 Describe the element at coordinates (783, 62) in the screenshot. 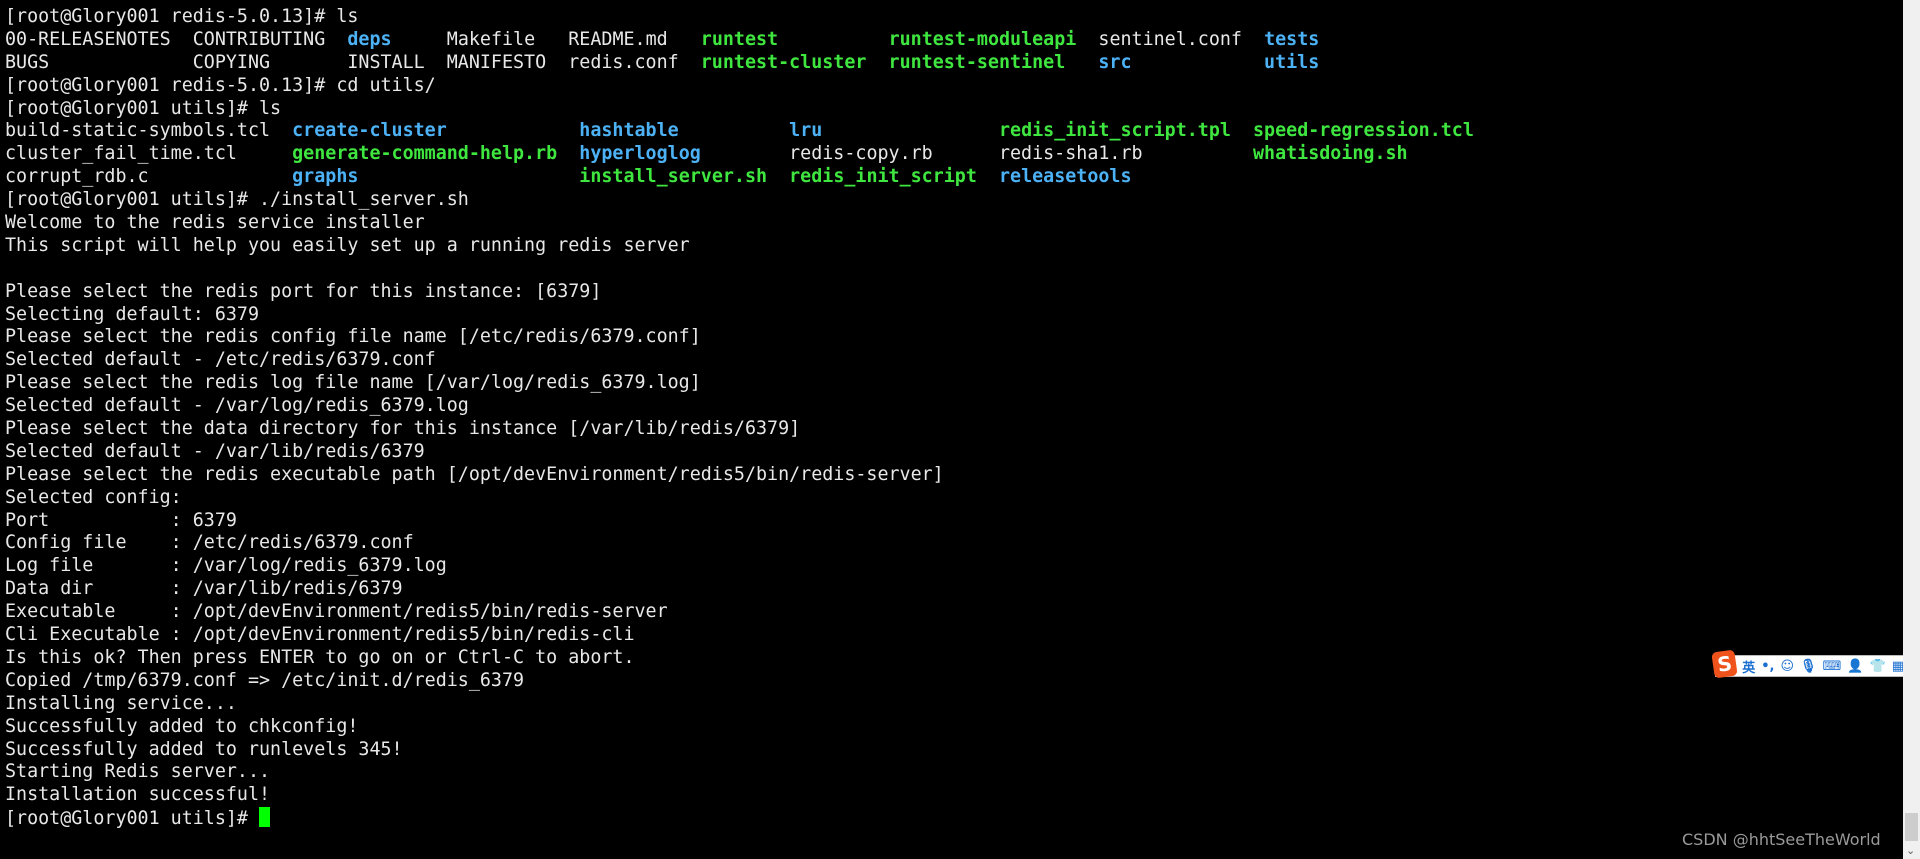

I see `executable-name: runtest-cluster` at that location.